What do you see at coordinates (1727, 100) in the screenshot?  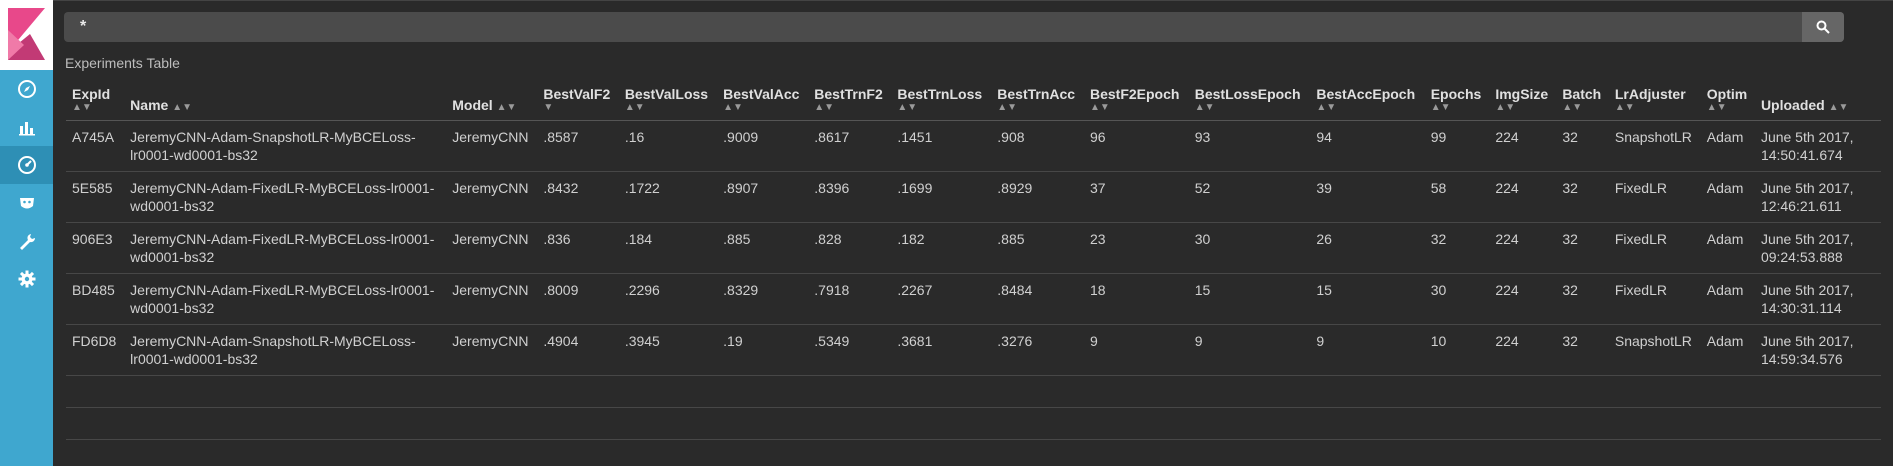 I see `col-header-optim: Optim ▲▼` at bounding box center [1727, 100].